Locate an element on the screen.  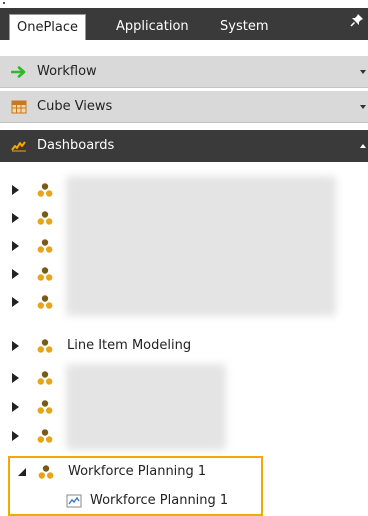
accordion-cube-views: Cube Views is located at coordinates (184, 107).